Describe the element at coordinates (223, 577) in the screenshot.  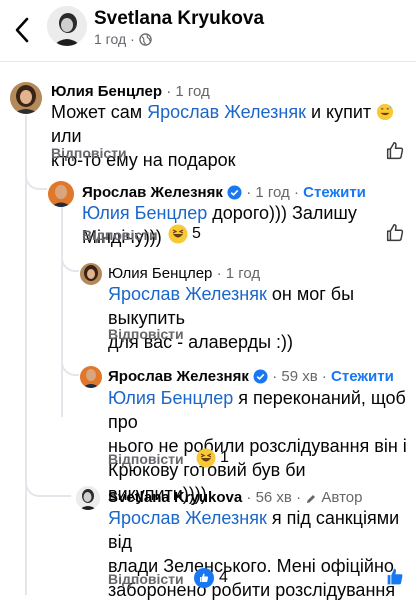
I see `reaction-count: 4` at that location.